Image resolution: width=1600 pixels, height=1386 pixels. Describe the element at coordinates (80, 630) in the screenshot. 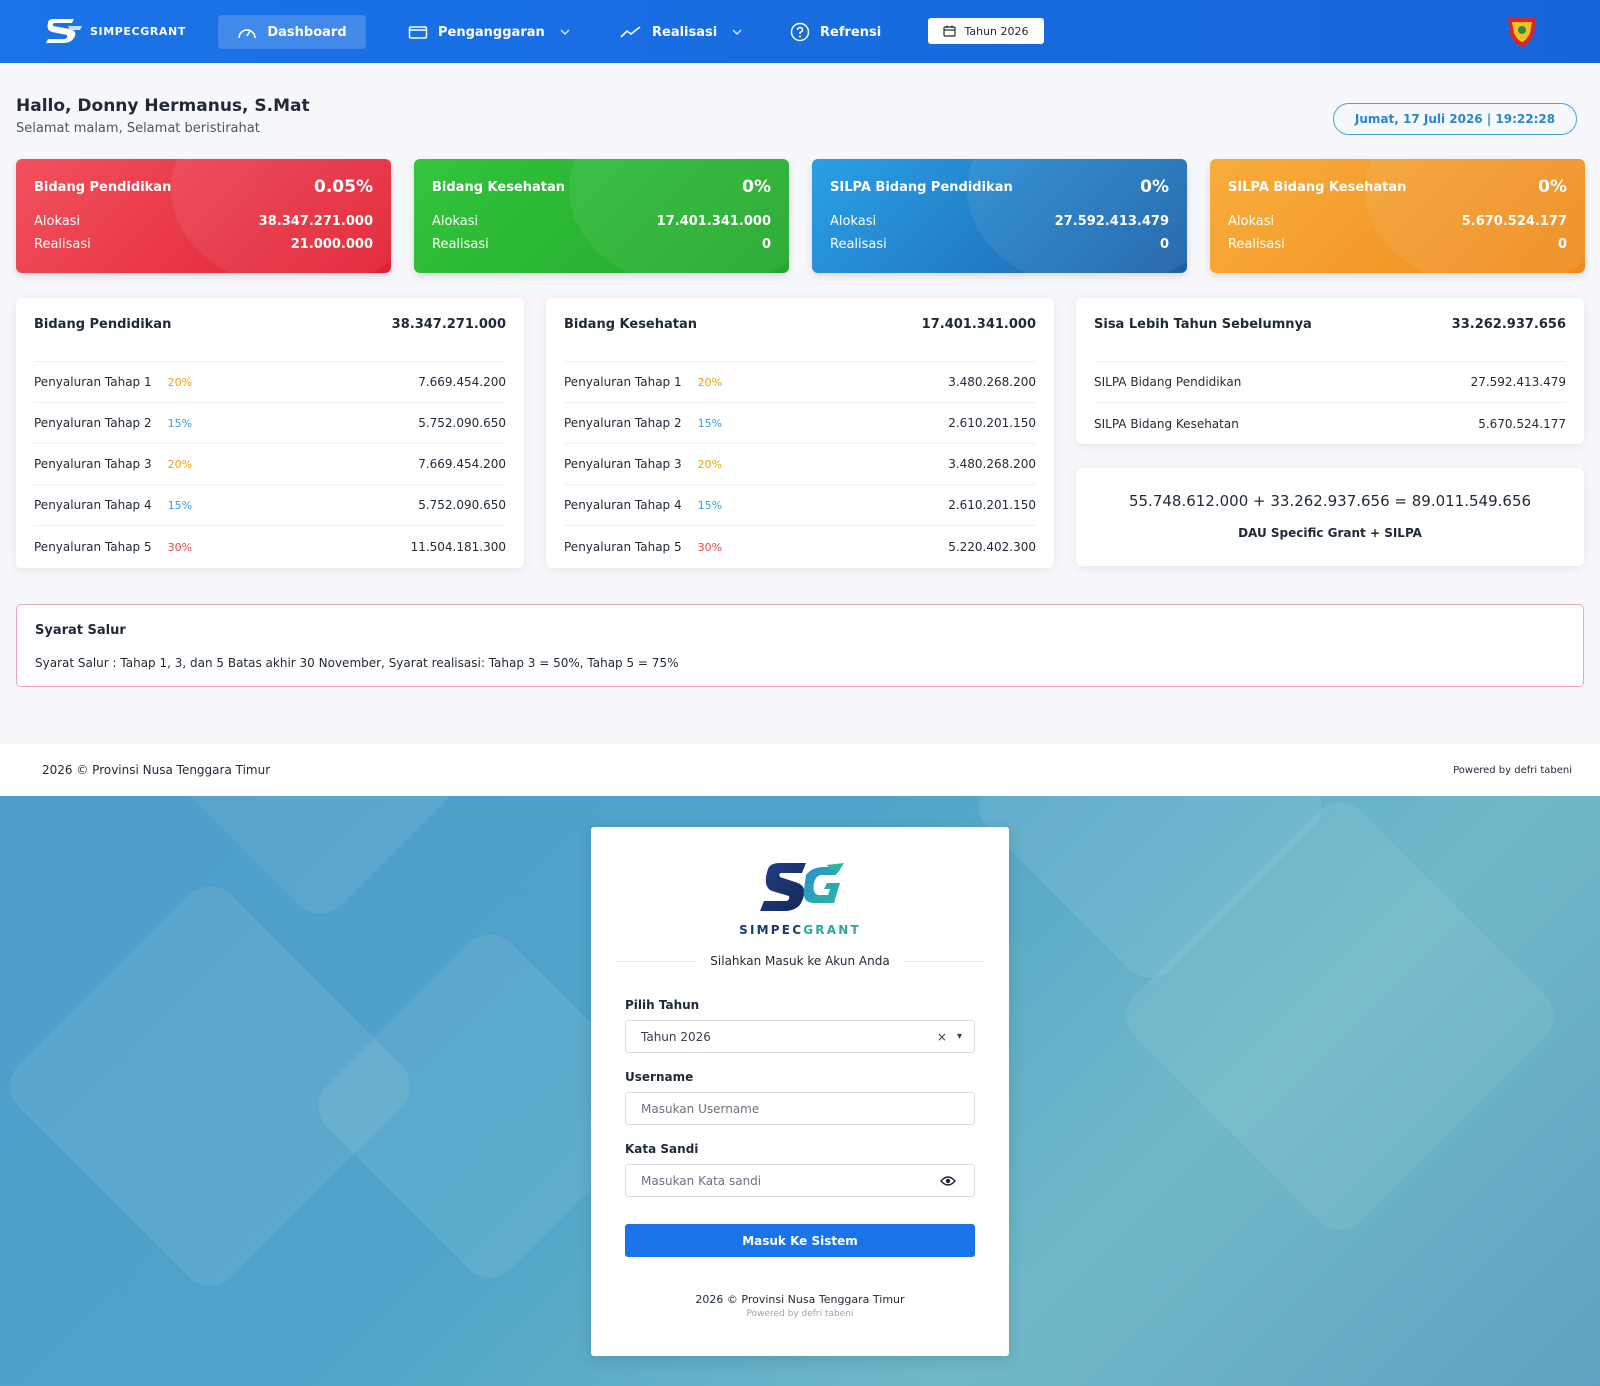

I see `syarat-title: Syarat Salur` at that location.